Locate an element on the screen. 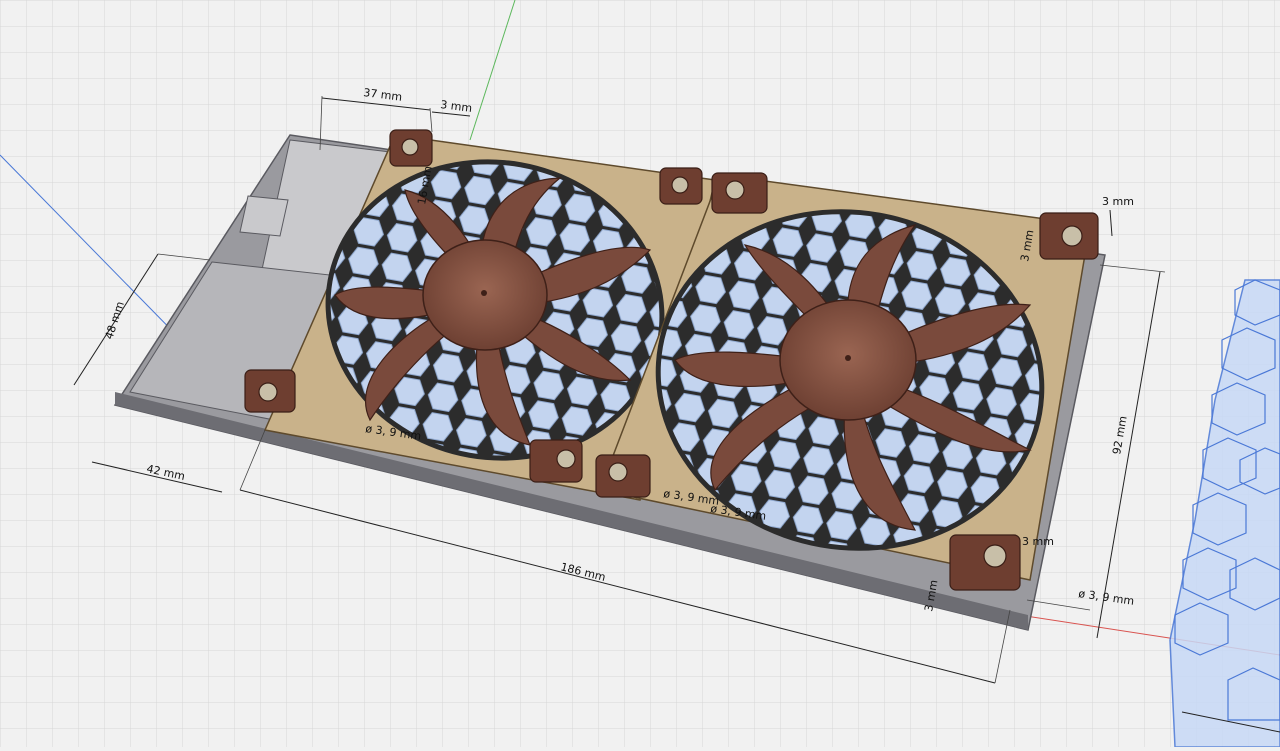 This screenshot has height=751, width=1280. dim-right-tab: 3 mm is located at coordinates (1118, 201).